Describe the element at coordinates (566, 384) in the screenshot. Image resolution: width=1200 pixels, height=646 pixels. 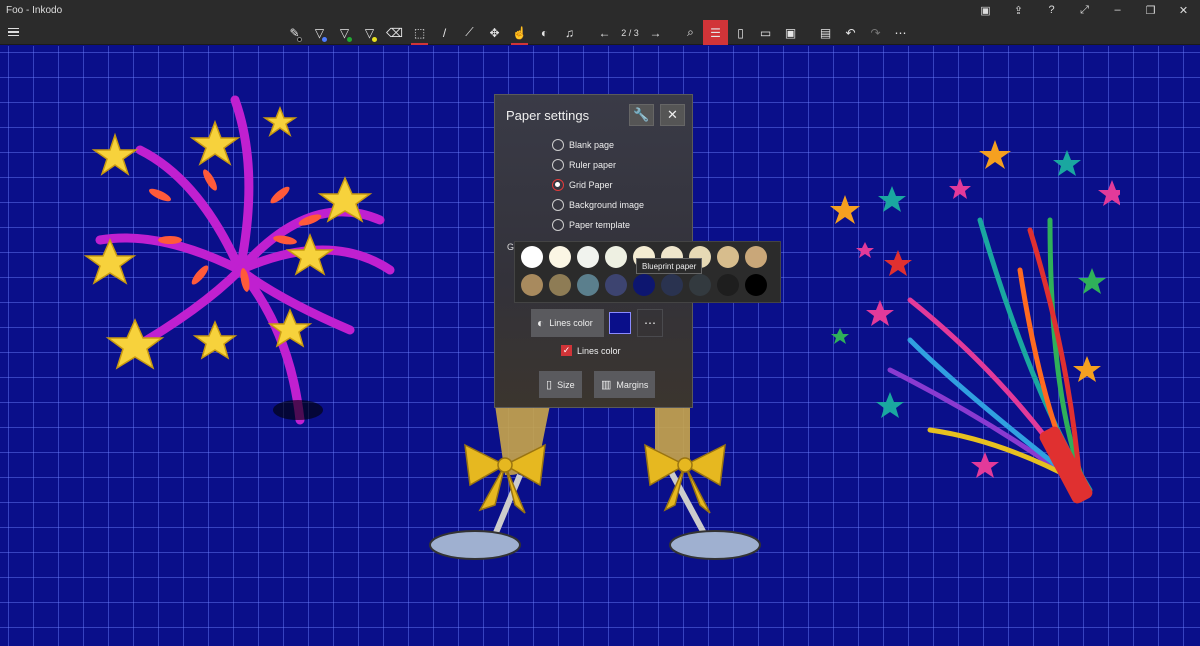
I see `size-button-label: Size` at that location.